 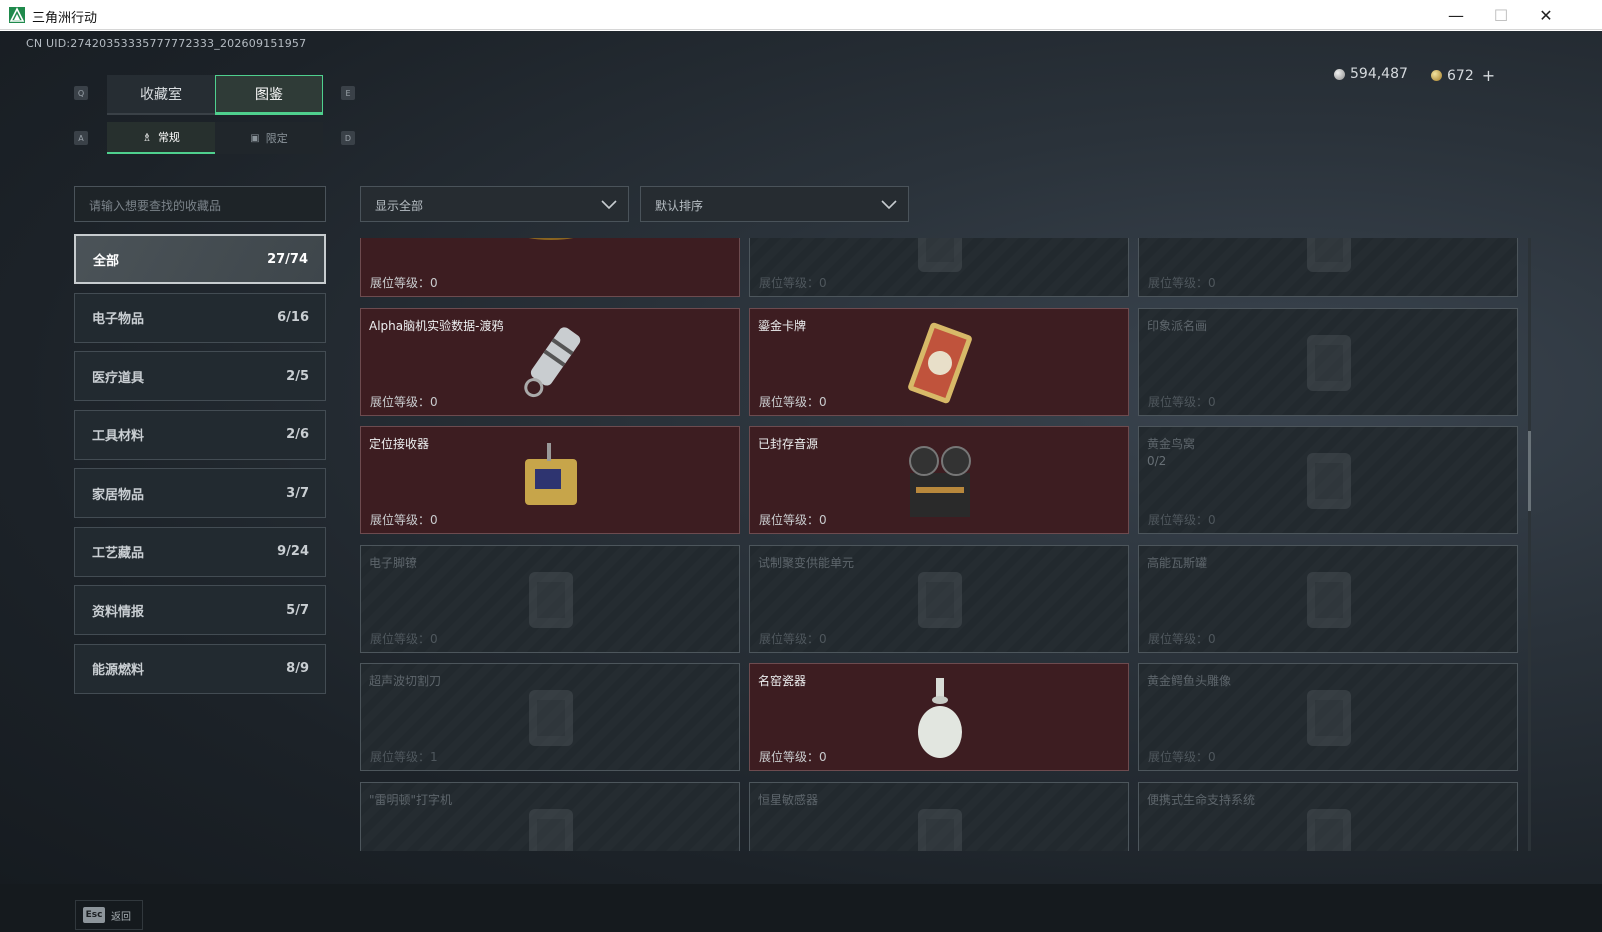 I want to click on close-button: ✕, so click(x=1546, y=15).